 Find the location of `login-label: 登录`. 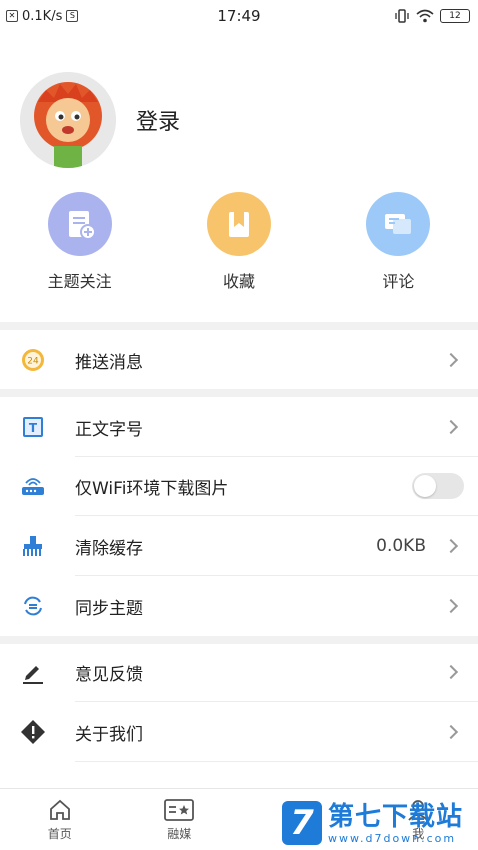

login-label: 登录 is located at coordinates (158, 120).